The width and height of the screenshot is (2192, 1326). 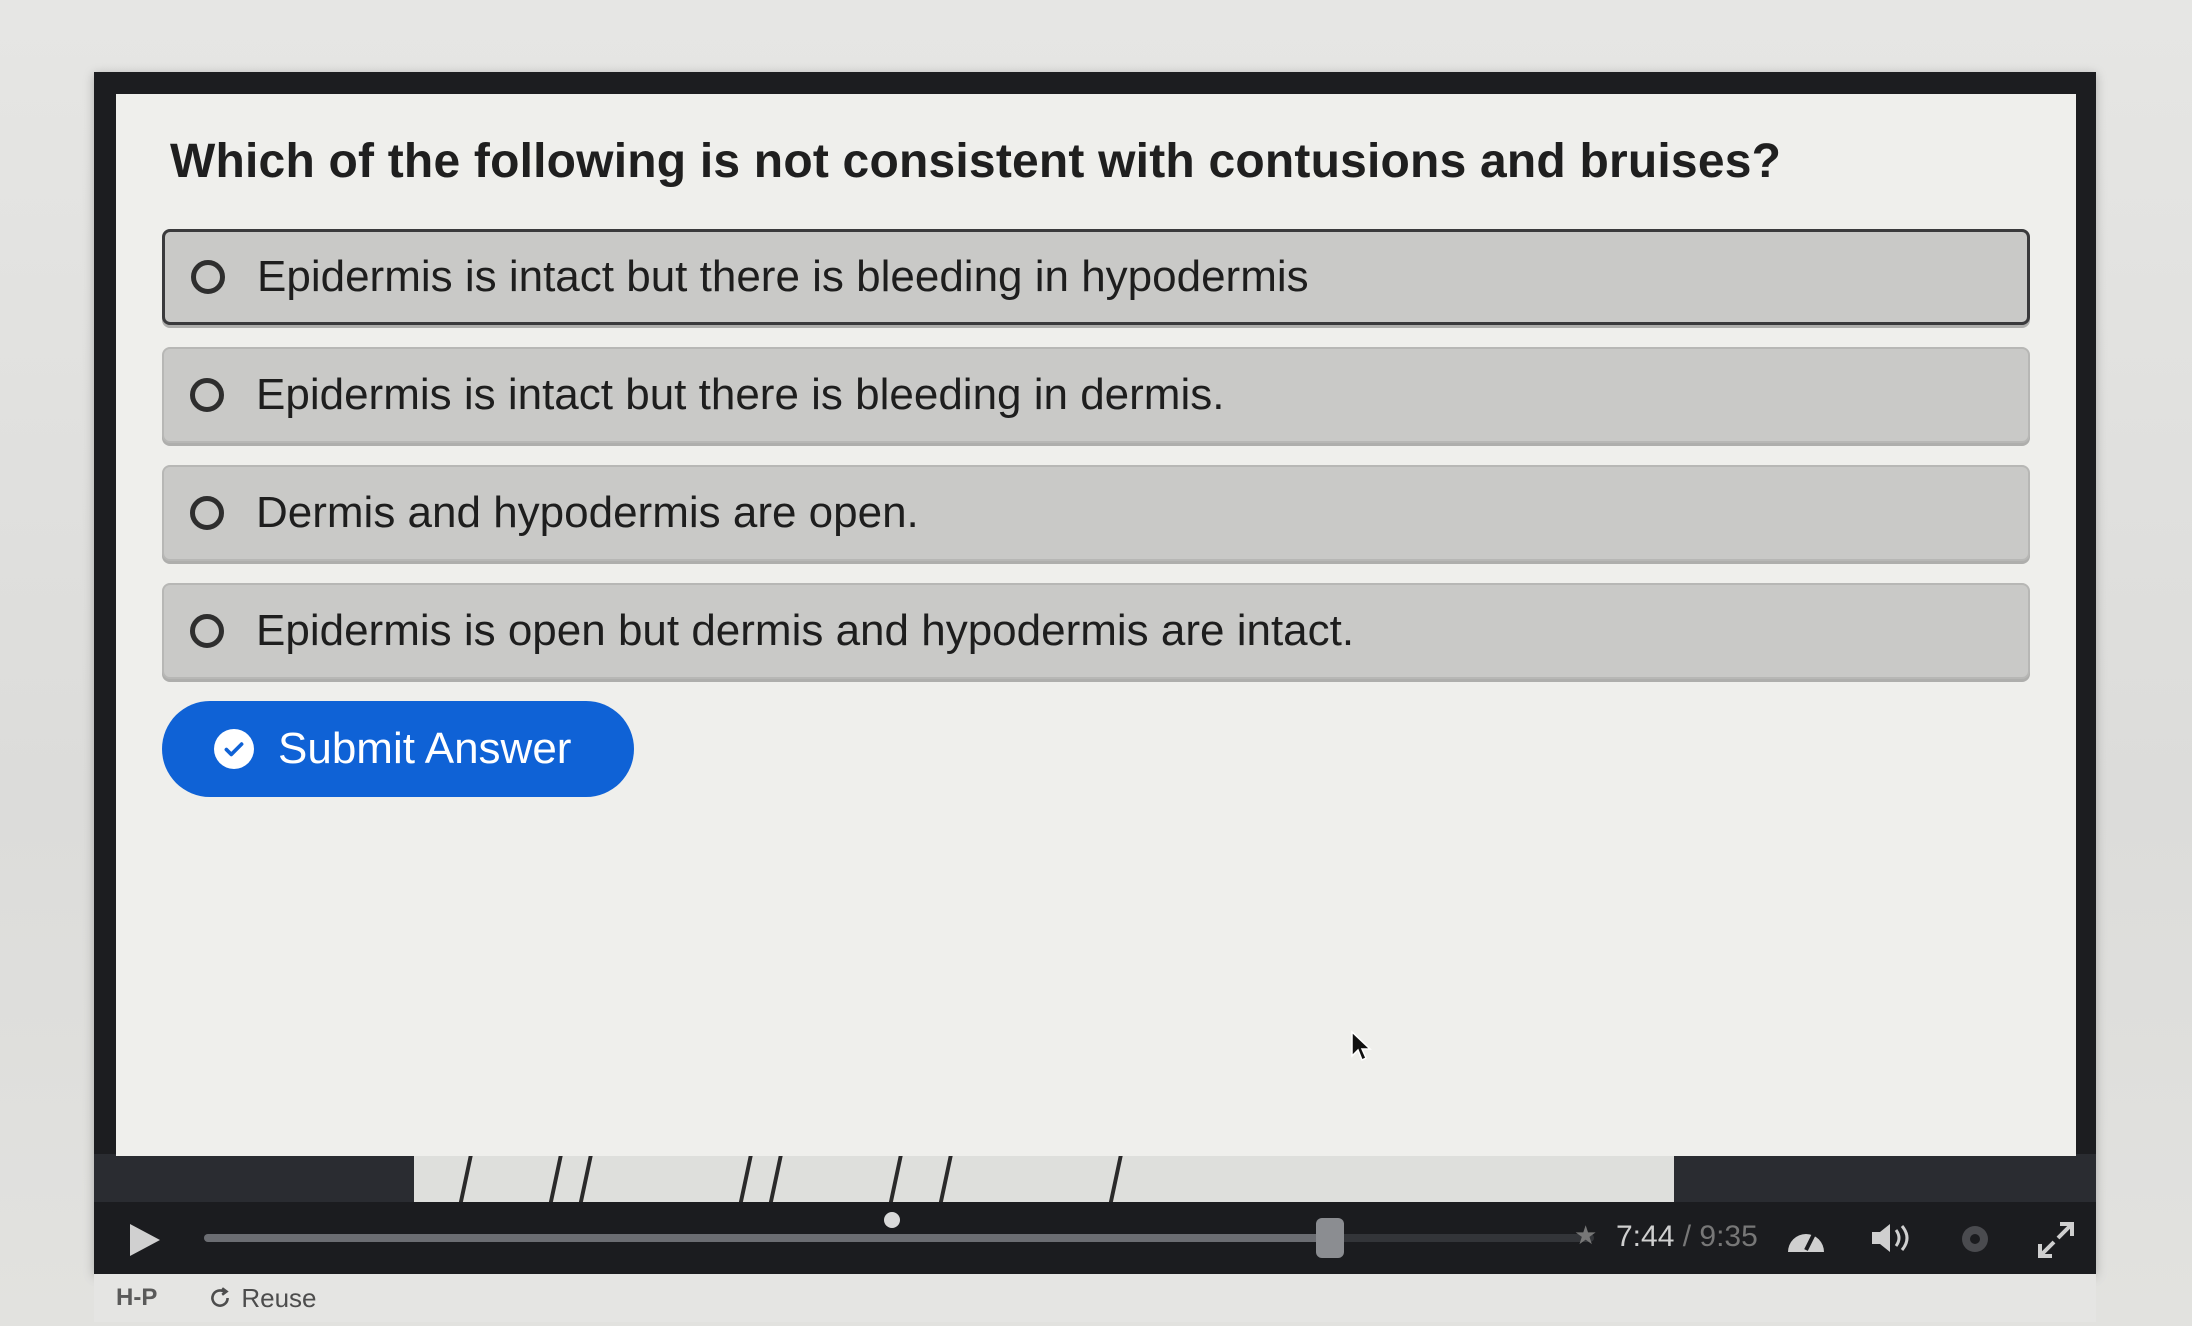 What do you see at coordinates (1044, 1178) in the screenshot?
I see `video-sketch` at bounding box center [1044, 1178].